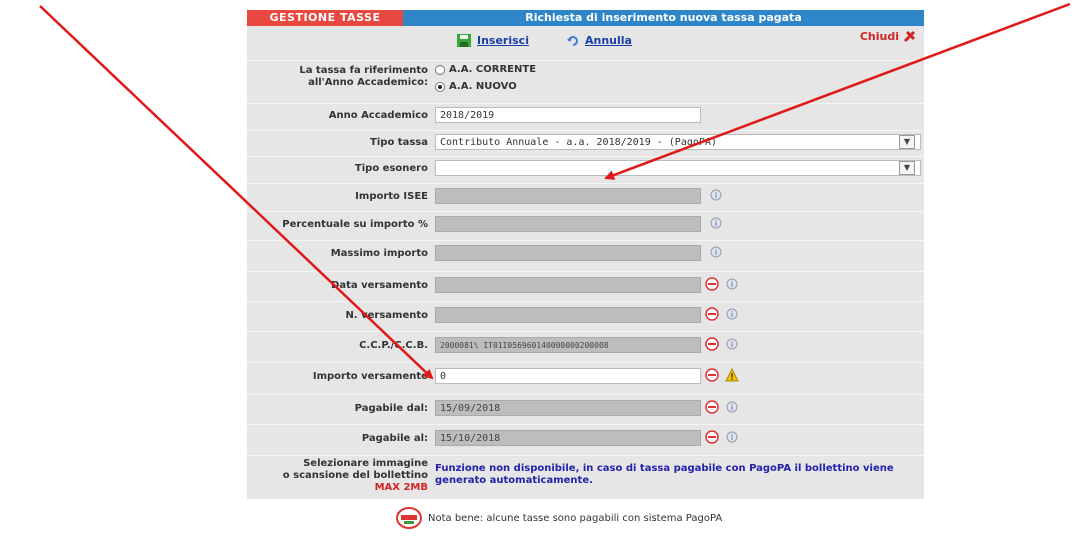 This screenshot has width=1076, height=536. Describe the element at coordinates (837, 91) in the screenshot. I see `annotation-arrow-esonero` at that location.